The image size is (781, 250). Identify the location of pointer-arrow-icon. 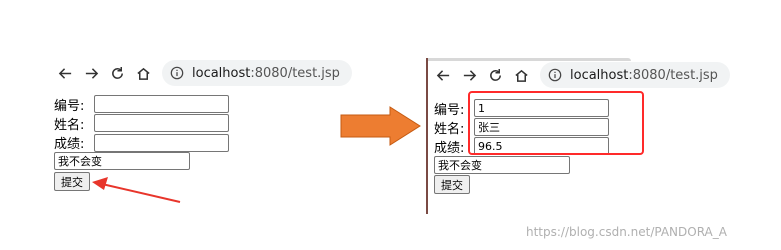
(136, 190).